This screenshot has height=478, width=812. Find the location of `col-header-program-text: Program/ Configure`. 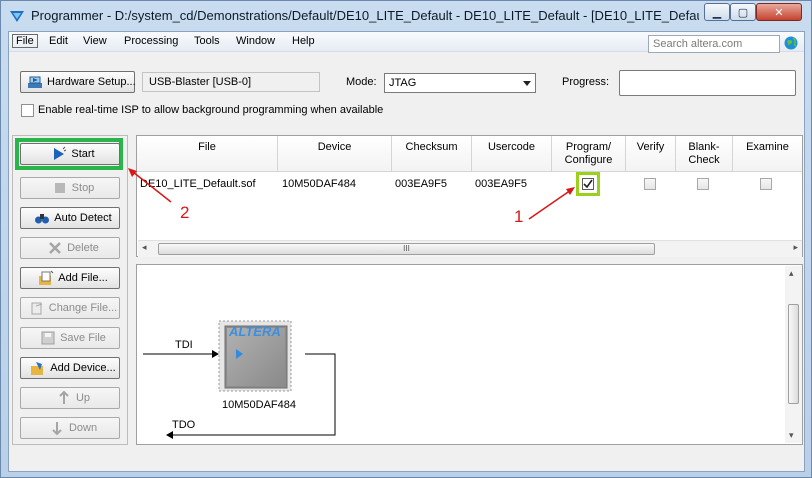

col-header-program-text: Program/ Configure is located at coordinates (588, 153).